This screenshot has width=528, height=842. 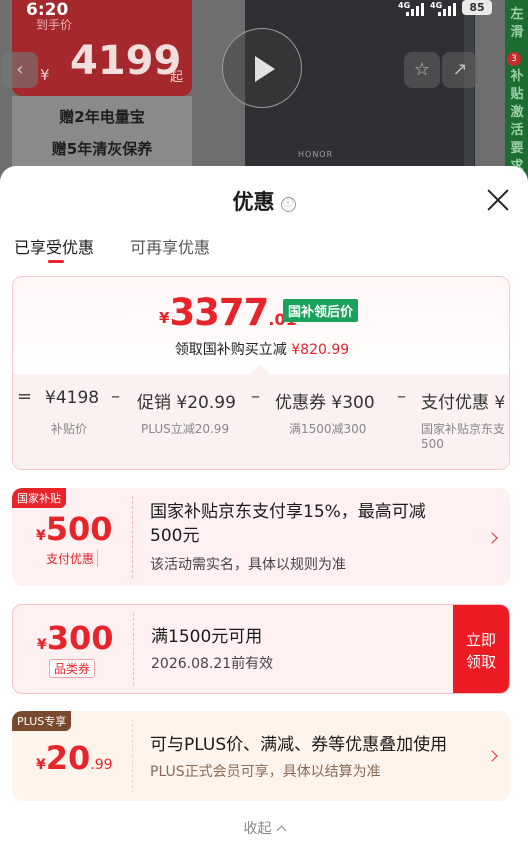 What do you see at coordinates (54, 246) in the screenshot?
I see `tab-enjoyed-discounts: 已享受优惠` at bounding box center [54, 246].